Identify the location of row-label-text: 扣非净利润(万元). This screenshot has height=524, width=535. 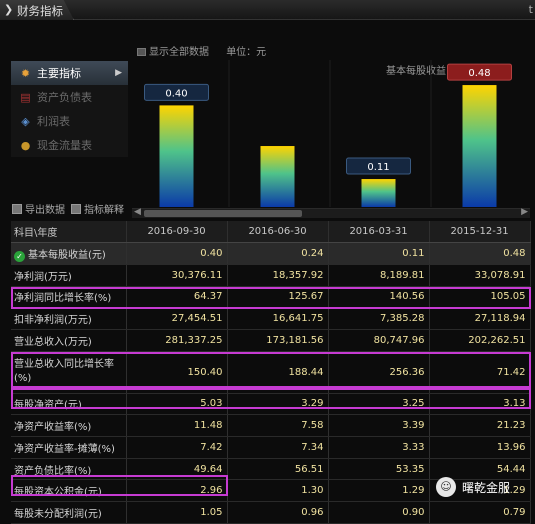
(53, 321).